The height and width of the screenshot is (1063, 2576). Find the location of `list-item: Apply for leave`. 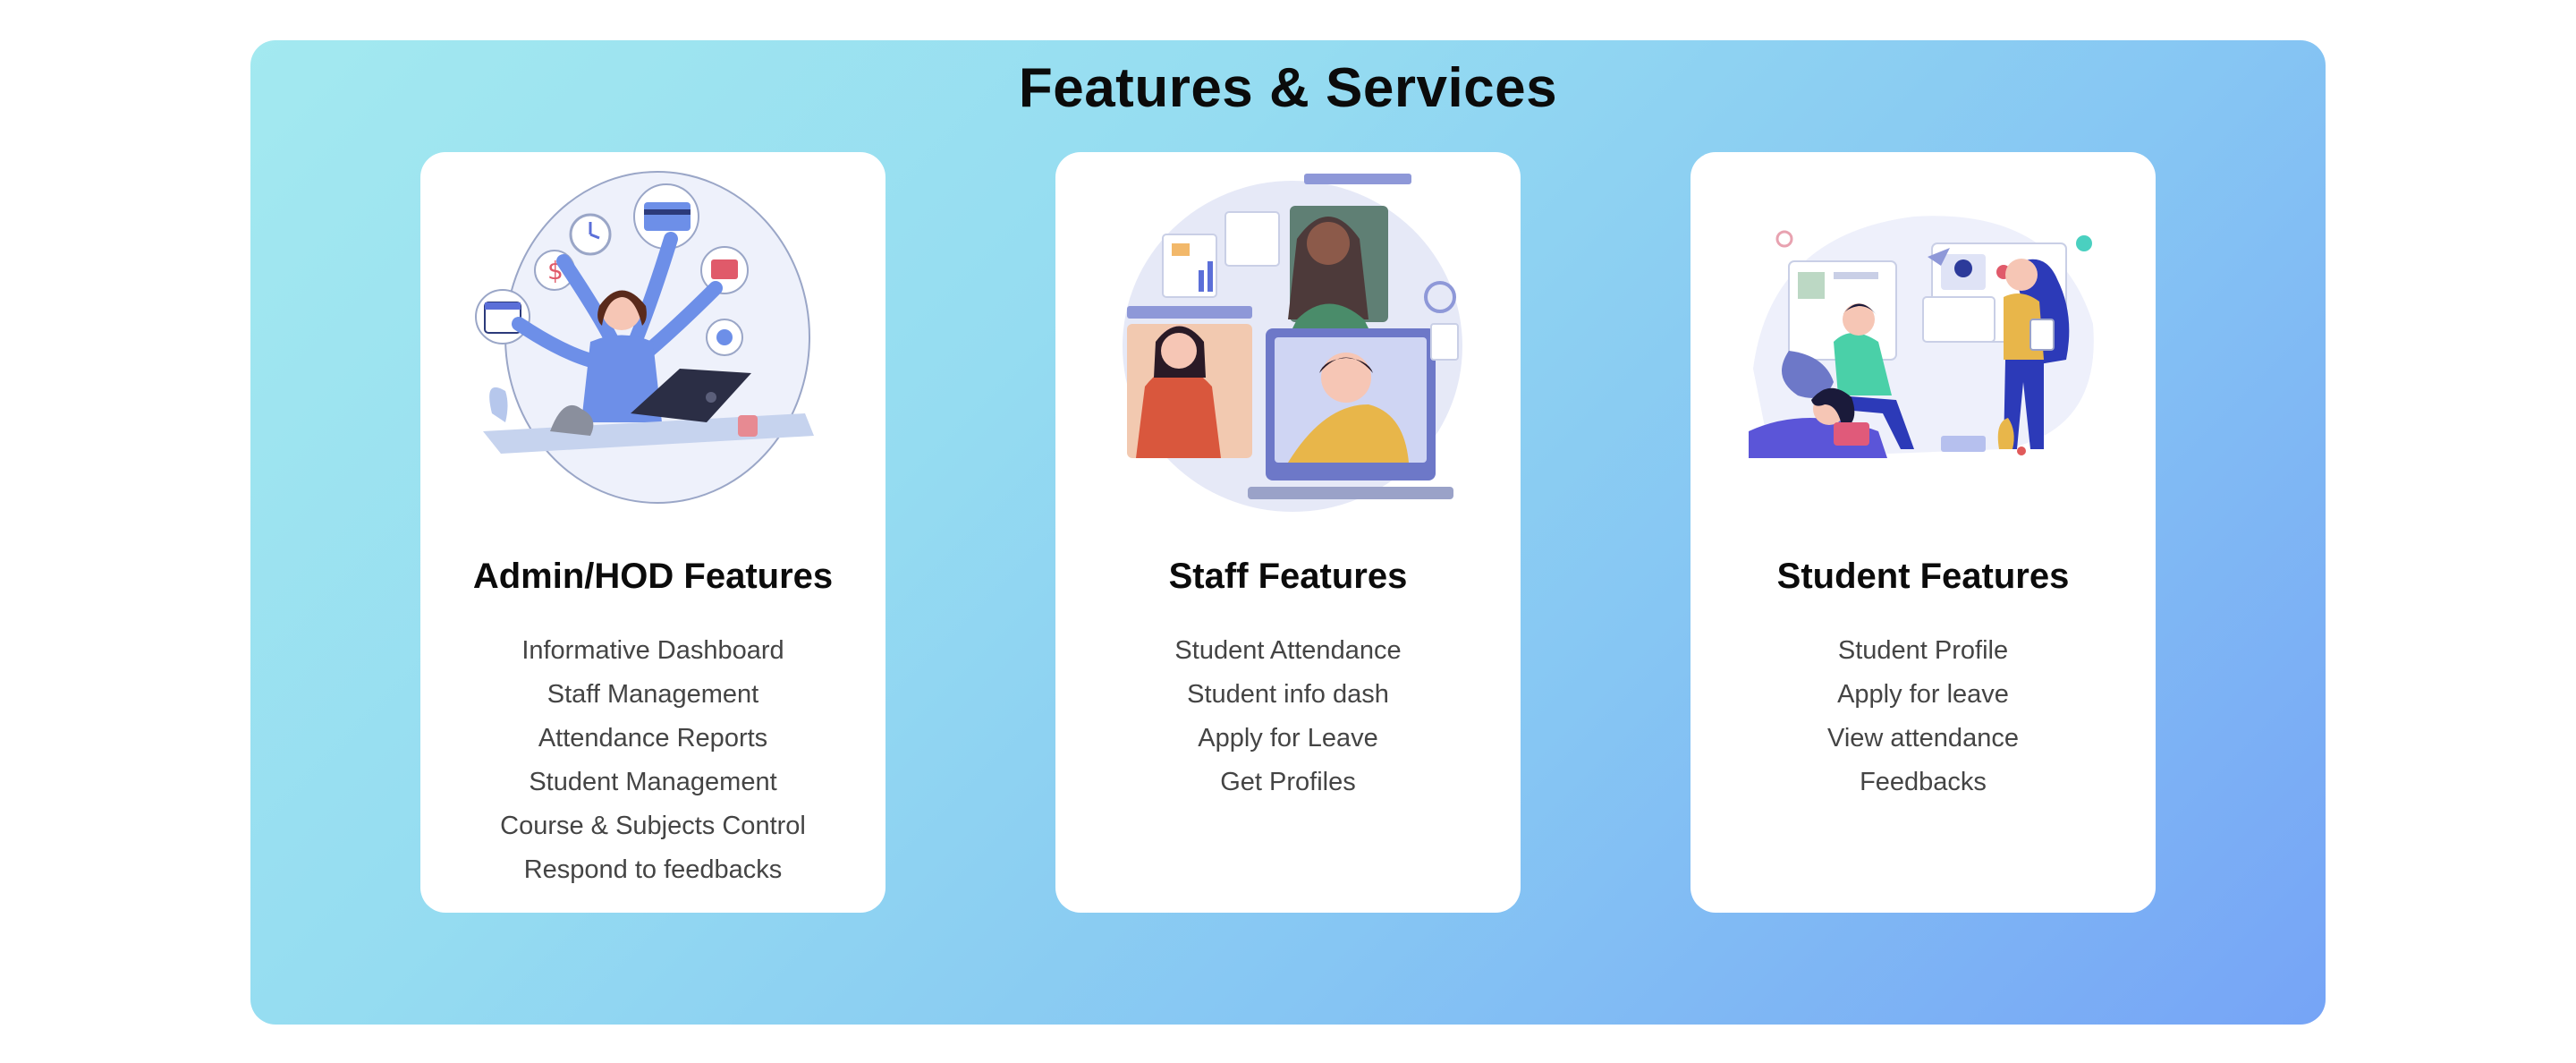

list-item: Apply for leave is located at coordinates (1923, 694).